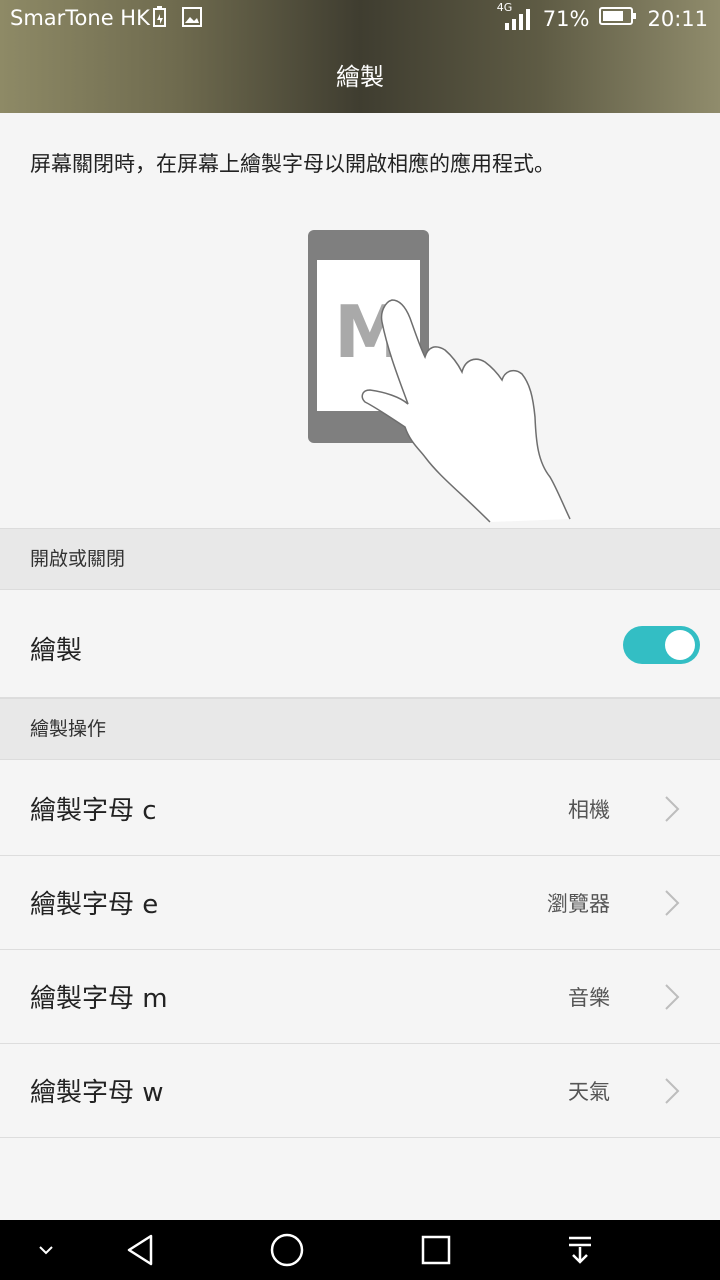  I want to click on list-item-value: 音樂, so click(589, 998).